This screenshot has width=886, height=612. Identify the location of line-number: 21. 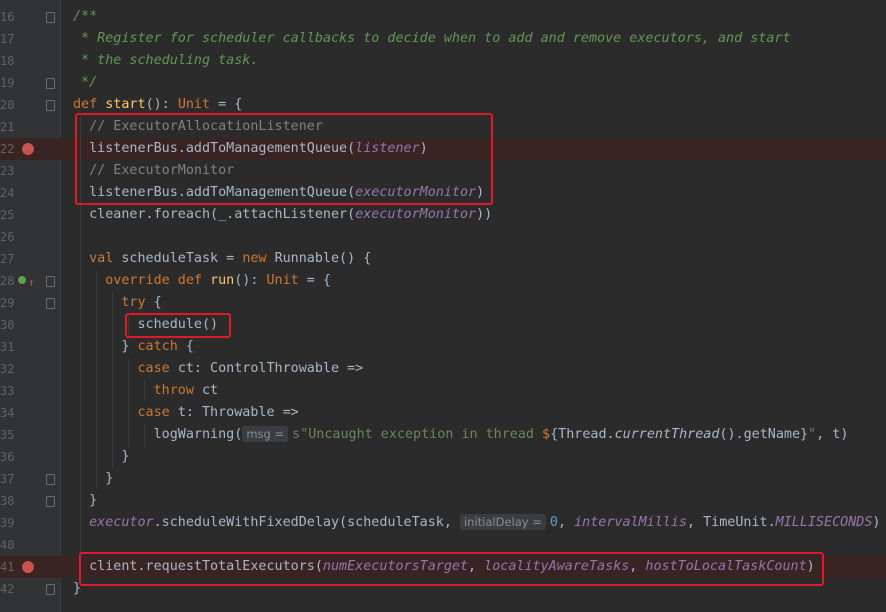
(7, 127).